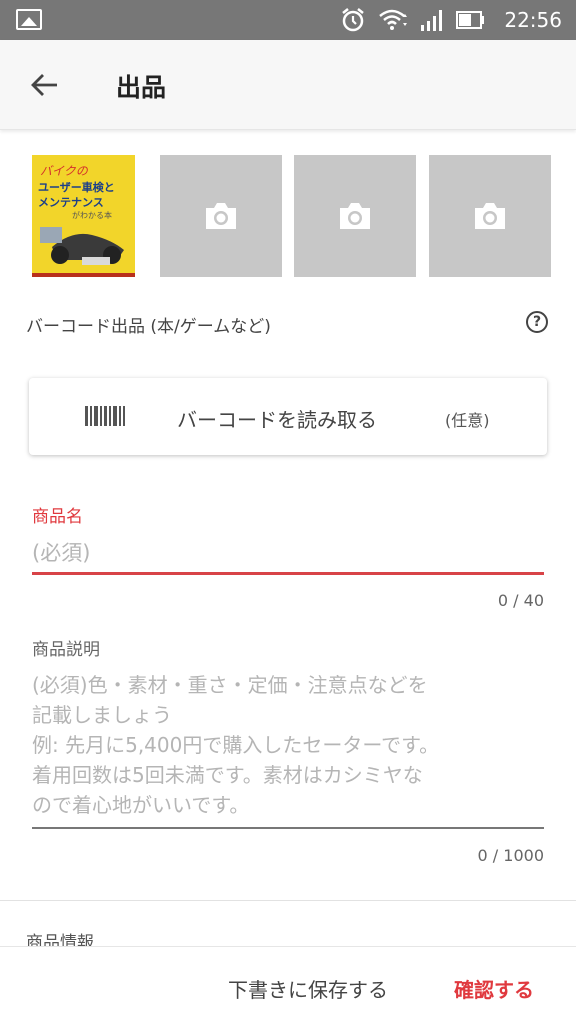  Describe the element at coordinates (277, 420) in the screenshot. I see `scan-barcode-label: バーコードを読み取る` at that location.